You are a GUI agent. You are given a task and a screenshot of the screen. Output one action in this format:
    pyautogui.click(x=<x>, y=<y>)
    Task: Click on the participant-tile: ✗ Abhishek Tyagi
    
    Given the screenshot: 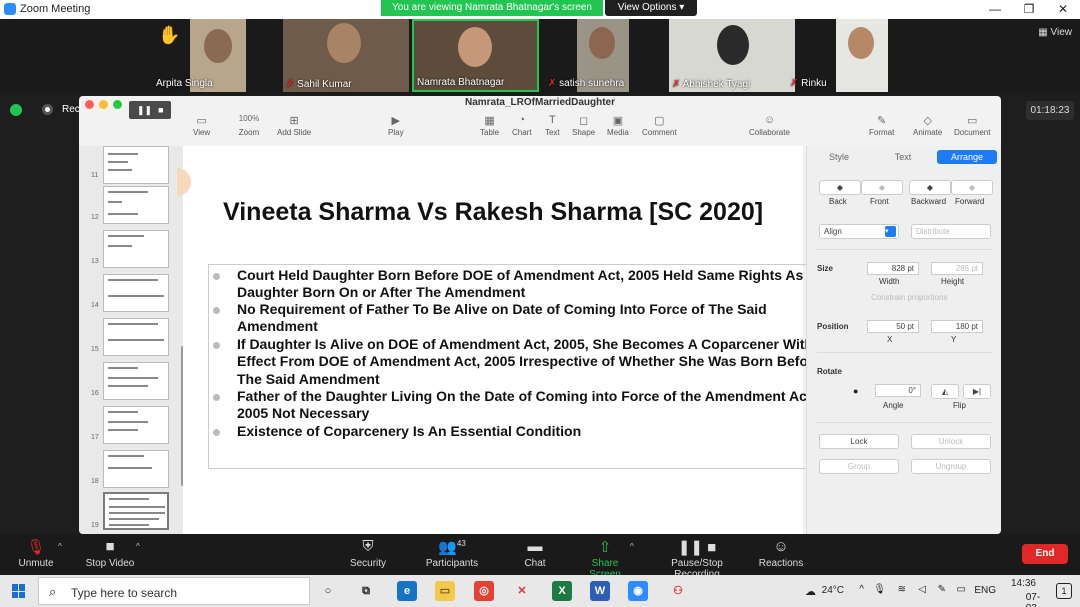 What is the action you would take?
    pyautogui.click(x=732, y=55)
    